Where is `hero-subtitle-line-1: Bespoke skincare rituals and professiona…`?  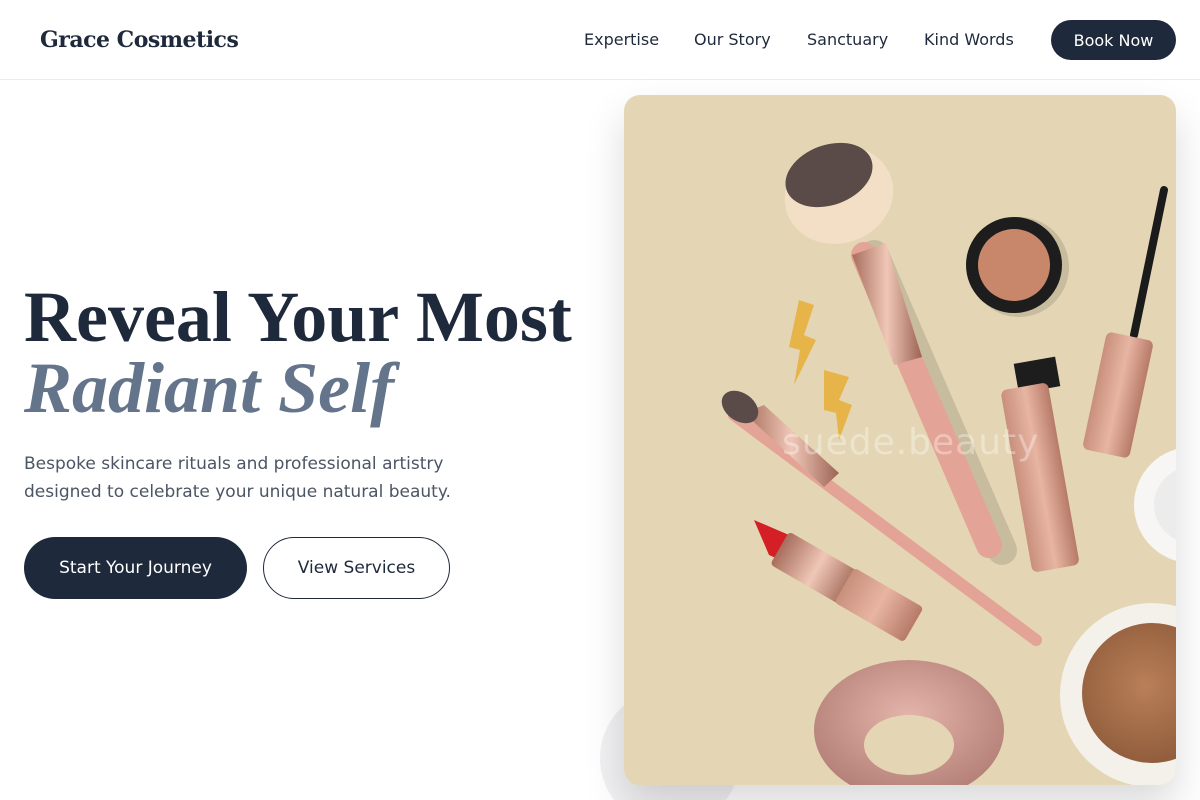
hero-subtitle-line-1: Bespoke skincare rituals and professiona… is located at coordinates (234, 464).